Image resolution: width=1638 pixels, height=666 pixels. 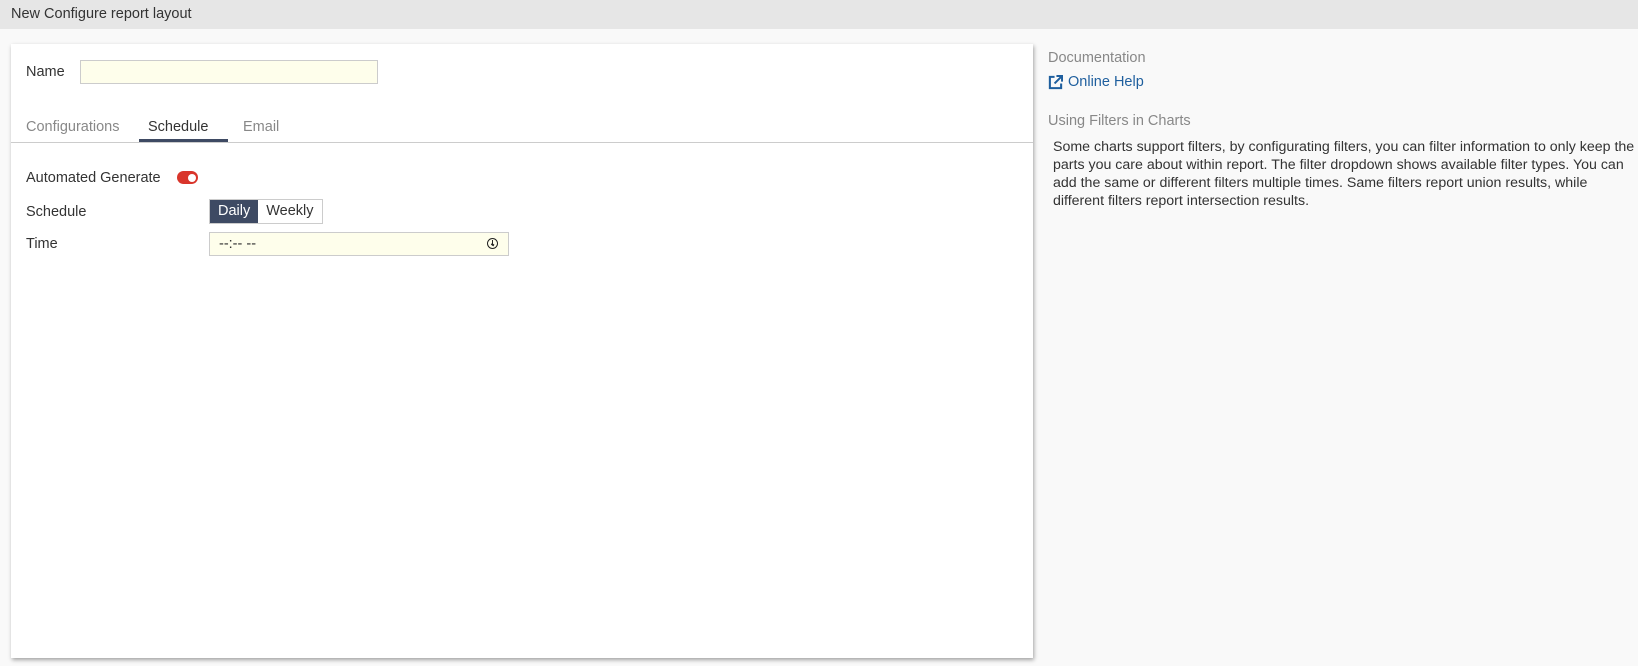 I want to click on title-bar: New Configure report layout, so click(x=819, y=14).